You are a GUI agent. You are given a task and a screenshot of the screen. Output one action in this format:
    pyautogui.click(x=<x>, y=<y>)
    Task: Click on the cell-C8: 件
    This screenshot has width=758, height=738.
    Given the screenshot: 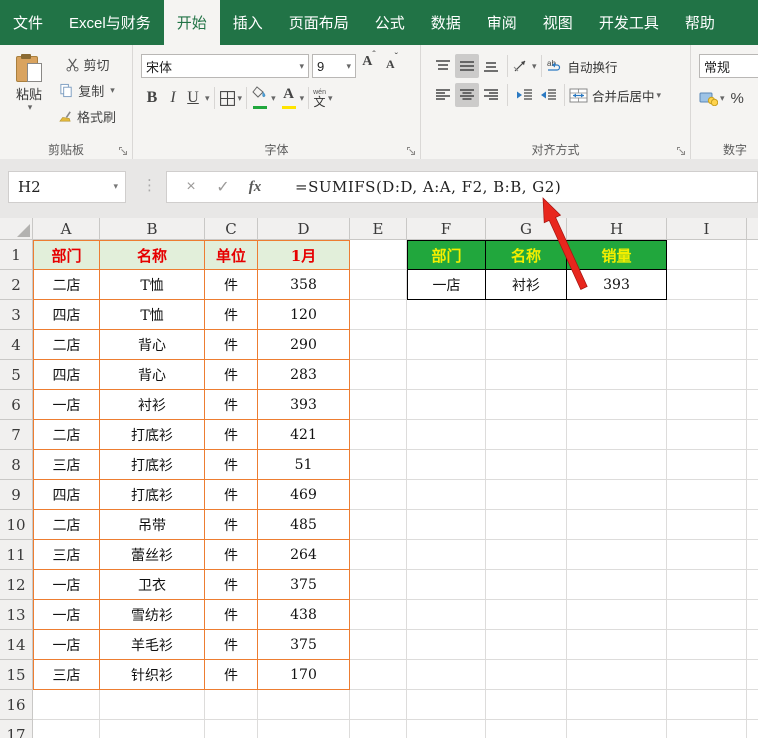 What is the action you would take?
    pyautogui.click(x=231, y=465)
    